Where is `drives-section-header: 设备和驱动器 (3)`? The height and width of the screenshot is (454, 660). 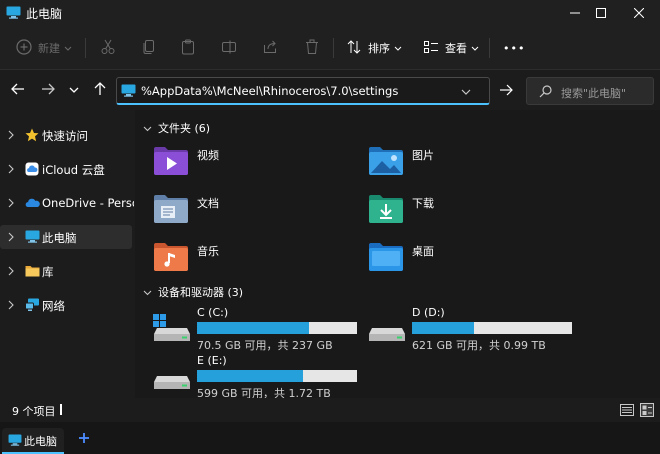 drives-section-header: 设备和驱动器 (3) is located at coordinates (193, 292).